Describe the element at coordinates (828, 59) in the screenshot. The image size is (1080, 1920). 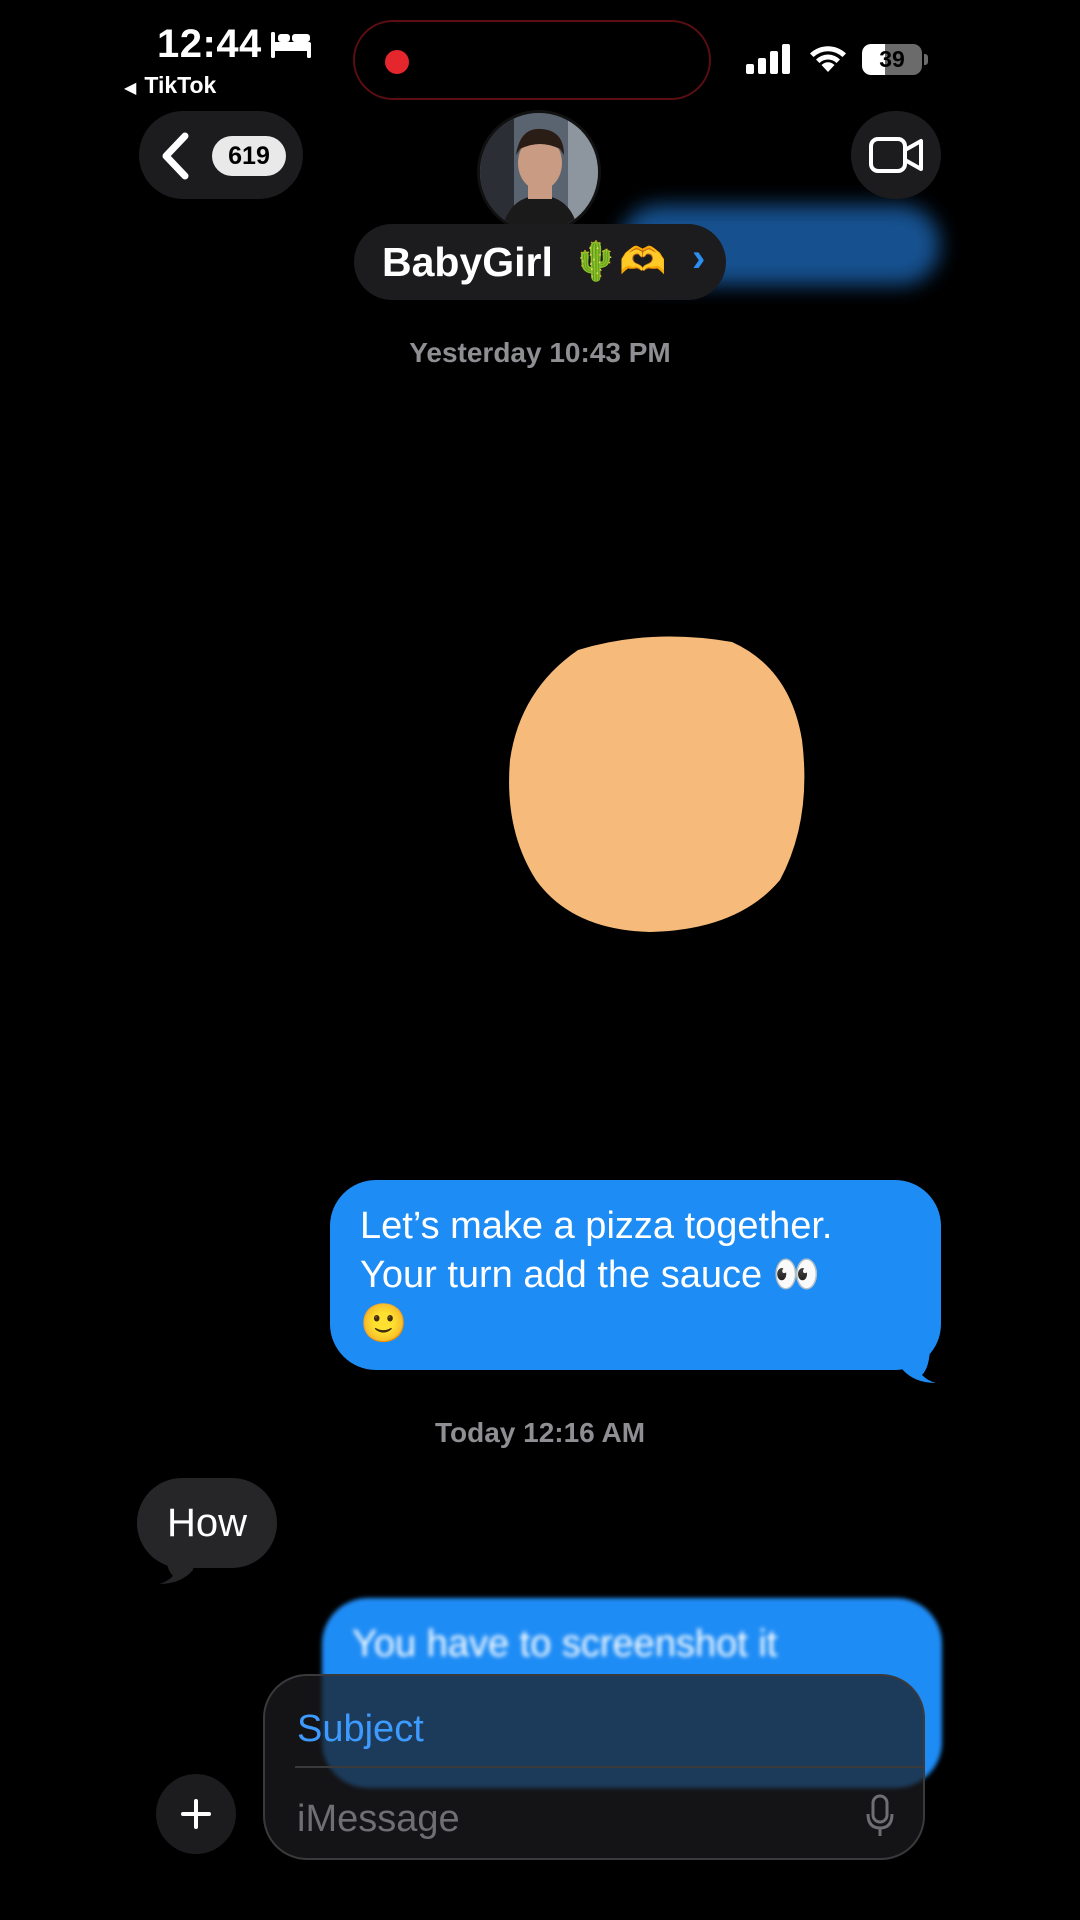
I see `wifi-icon` at that location.